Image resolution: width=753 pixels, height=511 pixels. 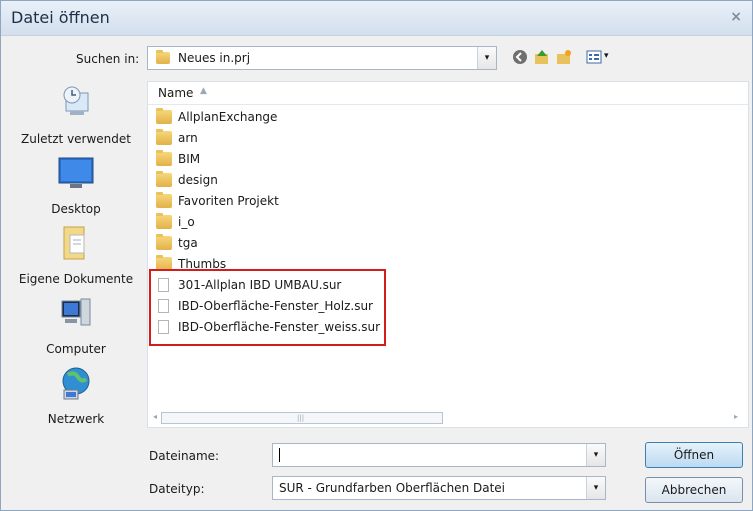 What do you see at coordinates (286, 118) in the screenshot?
I see `list-item: AllplanExchange` at bounding box center [286, 118].